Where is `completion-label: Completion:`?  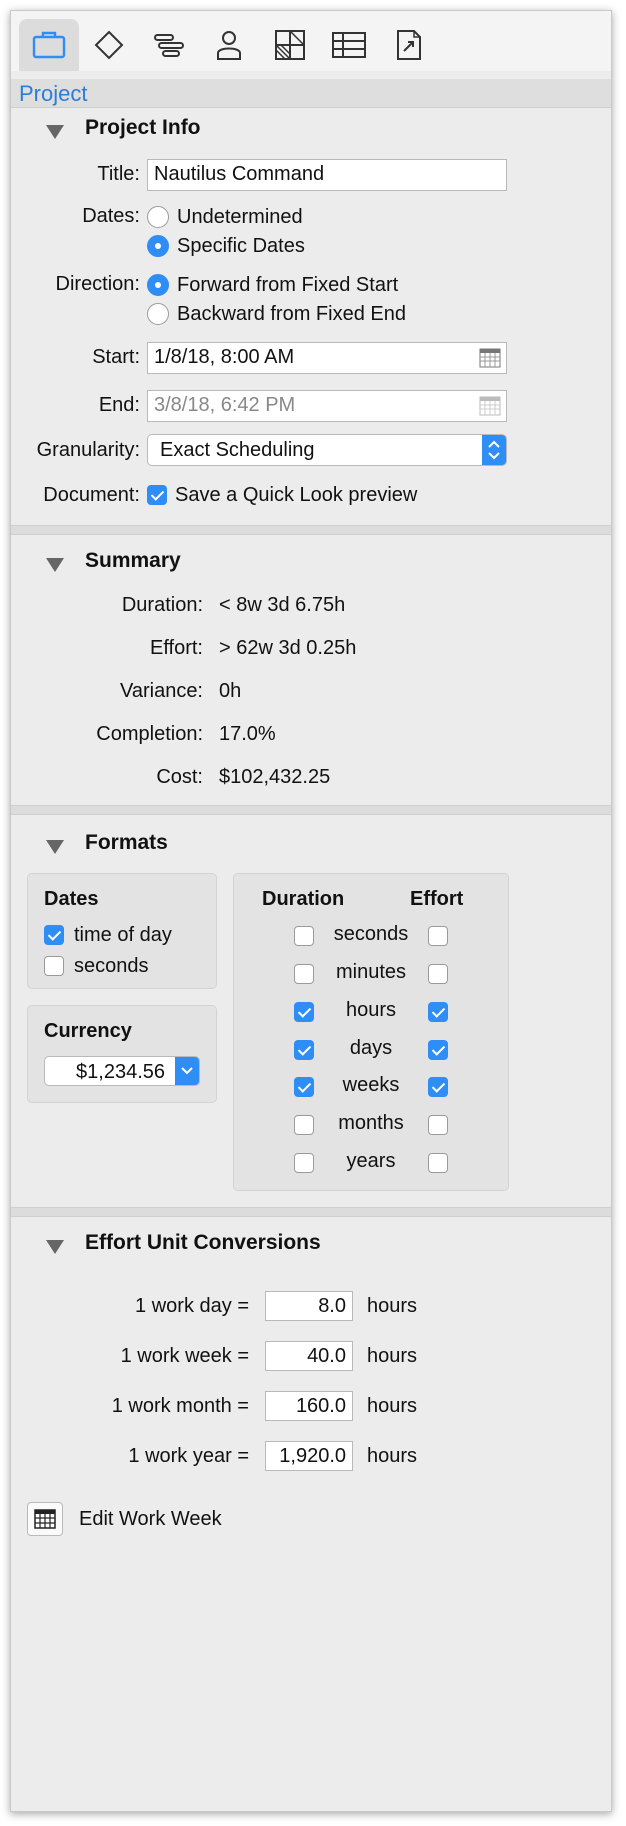
completion-label: Completion: is located at coordinates (149, 734).